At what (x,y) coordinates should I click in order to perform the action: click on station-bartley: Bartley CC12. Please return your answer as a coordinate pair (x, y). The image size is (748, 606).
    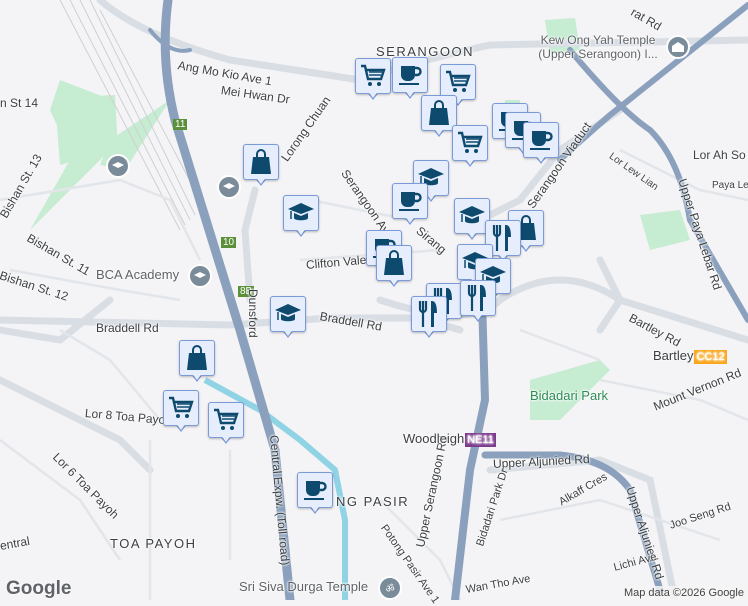
    Looking at the image, I should click on (690, 356).